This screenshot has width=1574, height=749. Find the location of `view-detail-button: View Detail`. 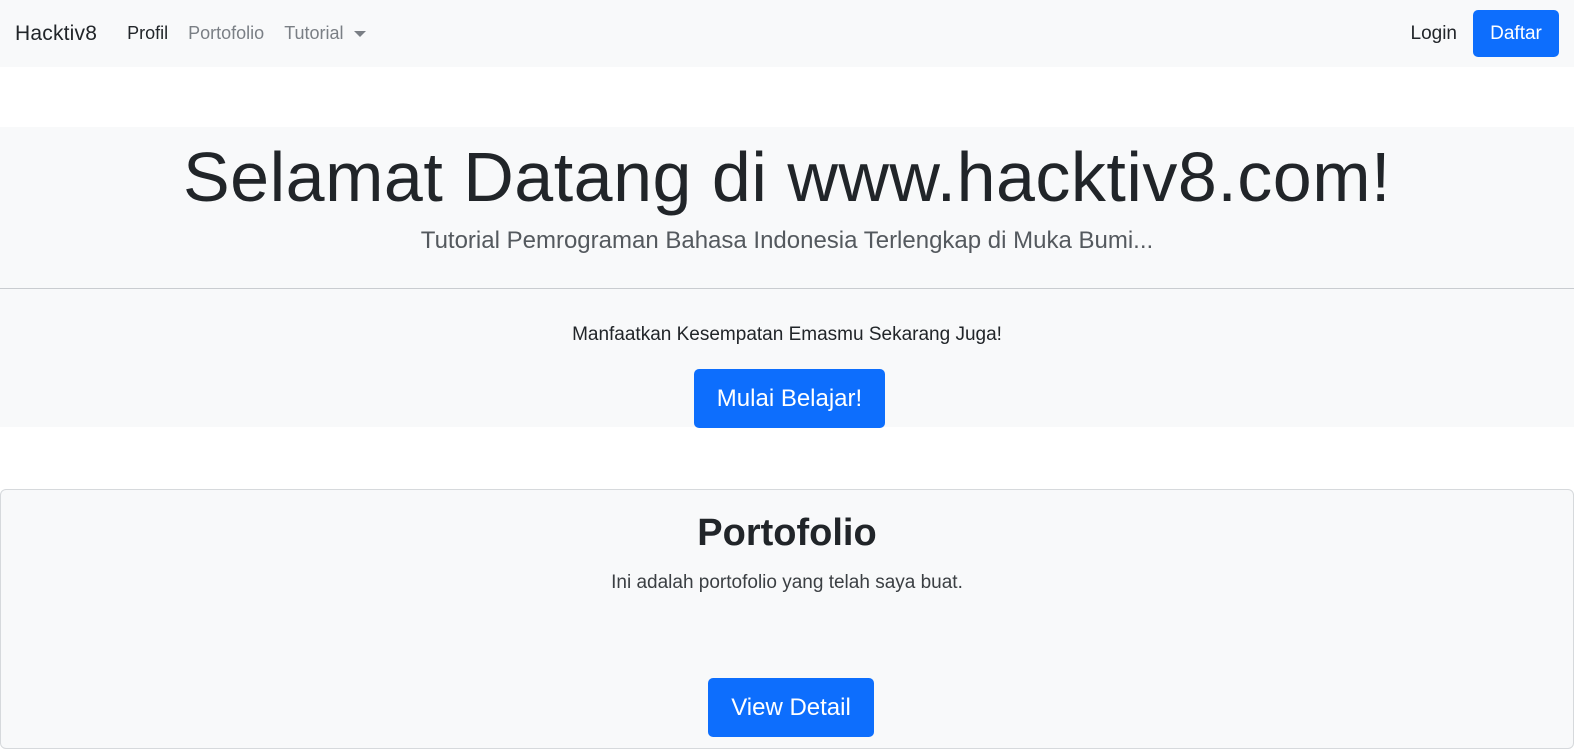

view-detail-button: View Detail is located at coordinates (791, 707).